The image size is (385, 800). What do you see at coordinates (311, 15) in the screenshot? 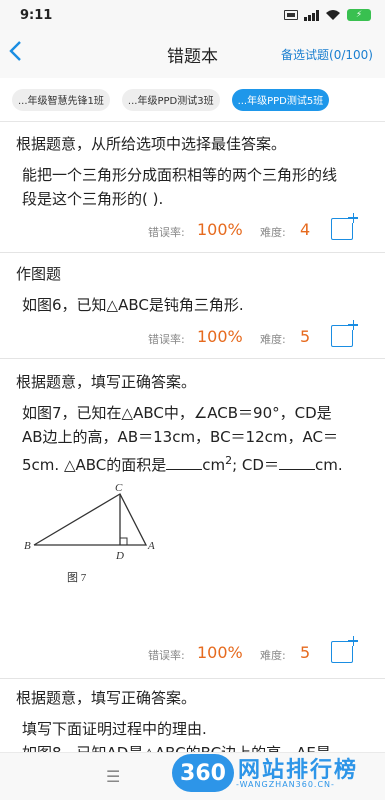
I see `signal-icon` at bounding box center [311, 15].